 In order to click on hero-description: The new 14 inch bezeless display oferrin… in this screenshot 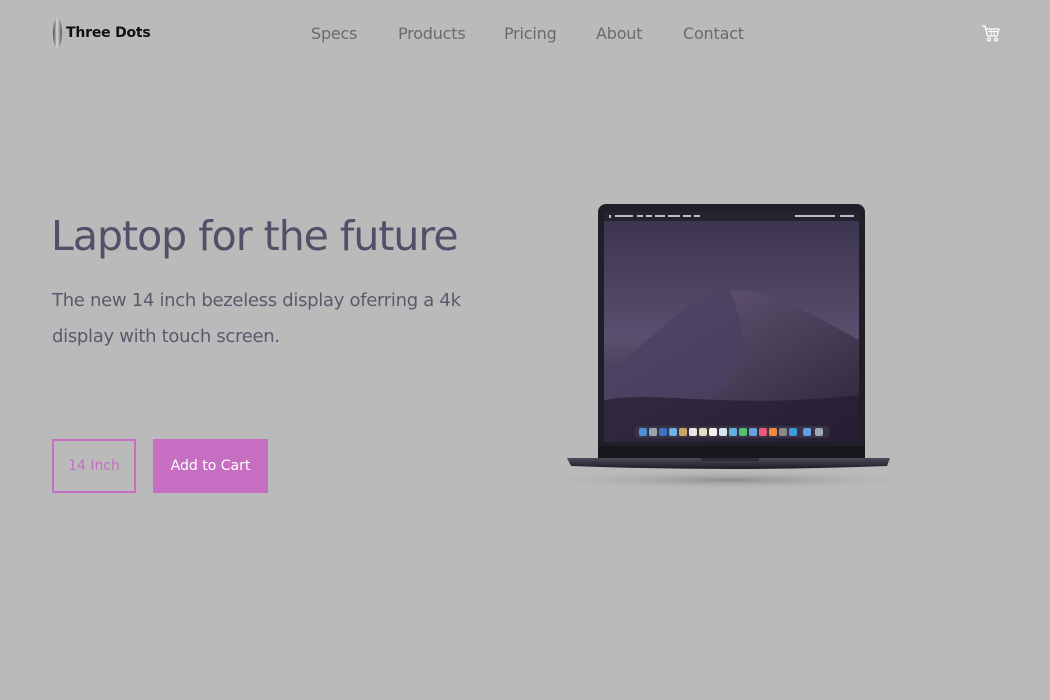, I will do `click(256, 318)`.